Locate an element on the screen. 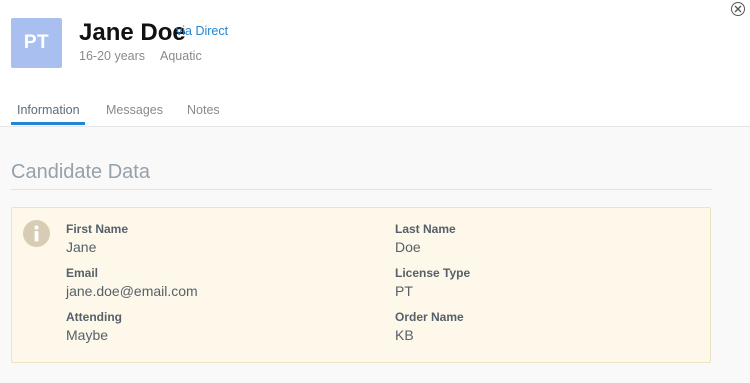 The height and width of the screenshot is (383, 750). email-value: jane.doe@email.com is located at coordinates (132, 291).